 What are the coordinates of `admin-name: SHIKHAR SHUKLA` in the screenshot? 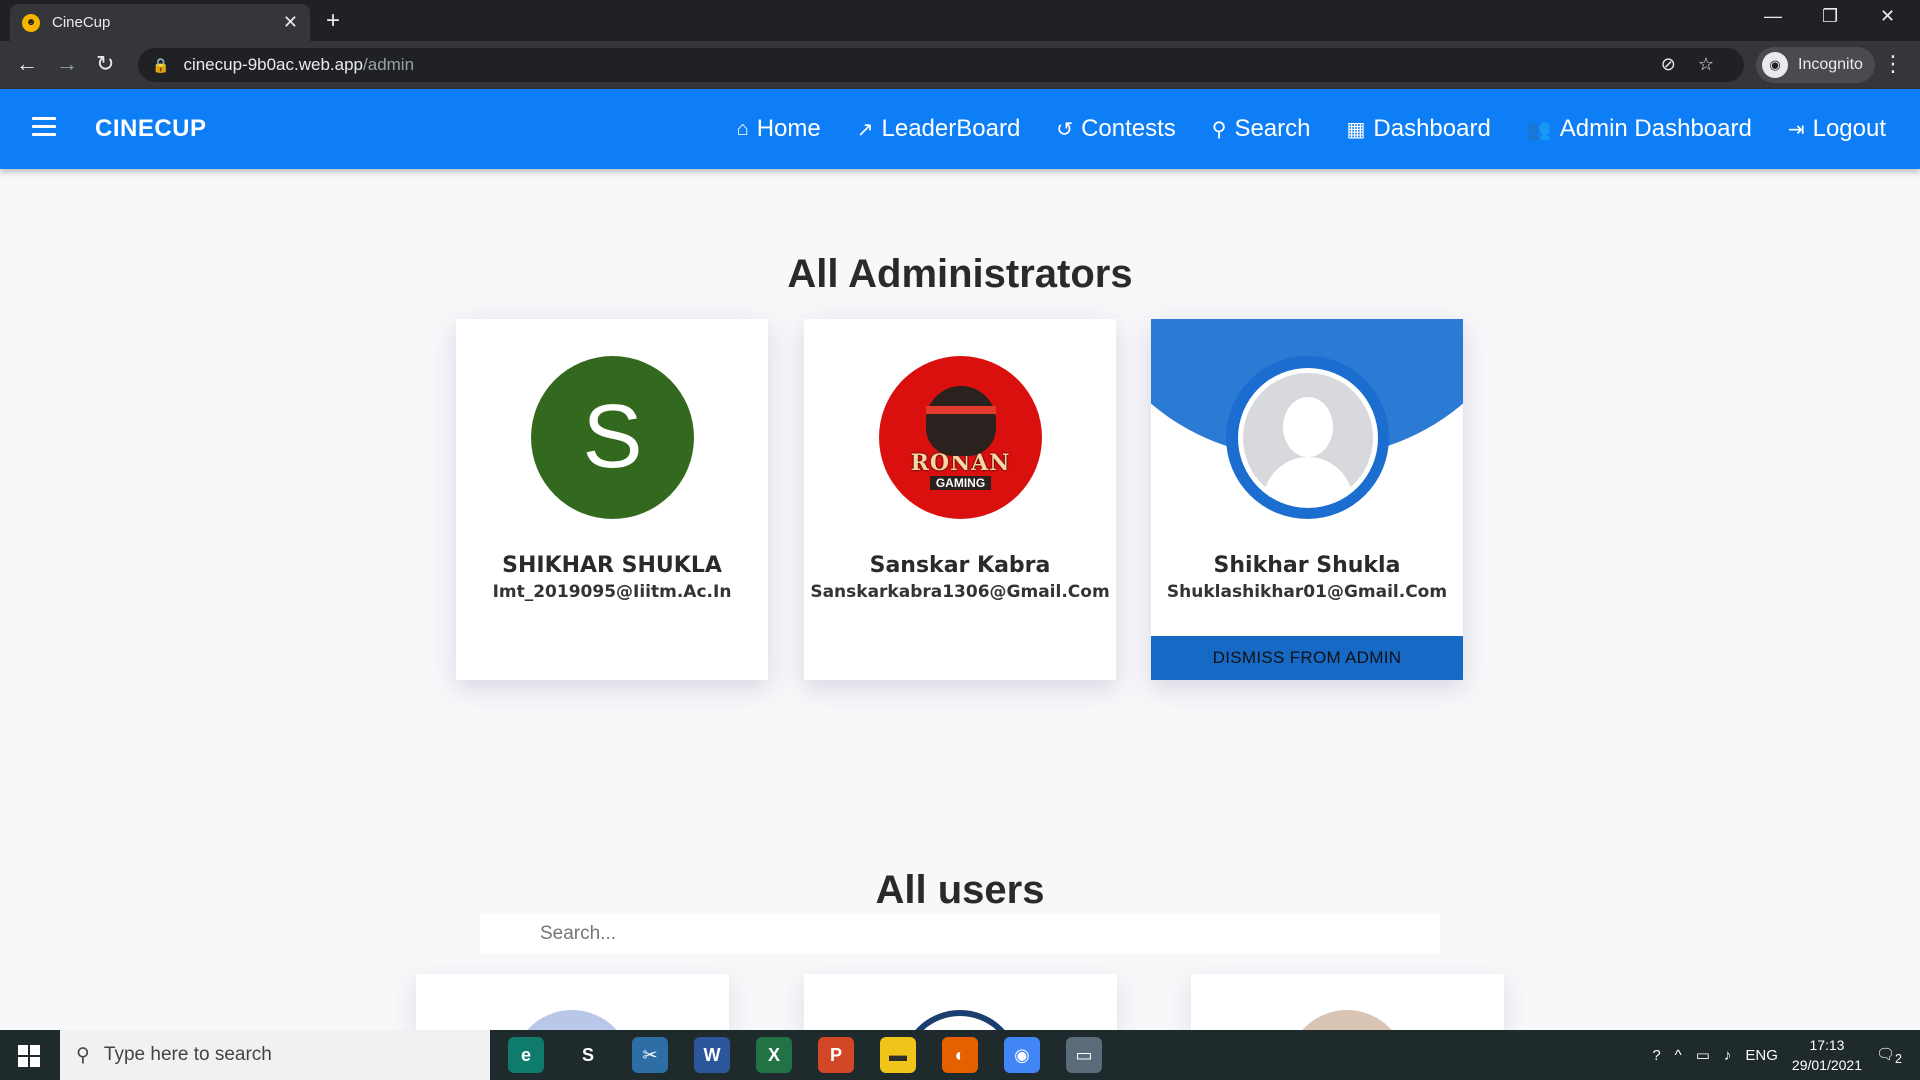 It's located at (612, 565).